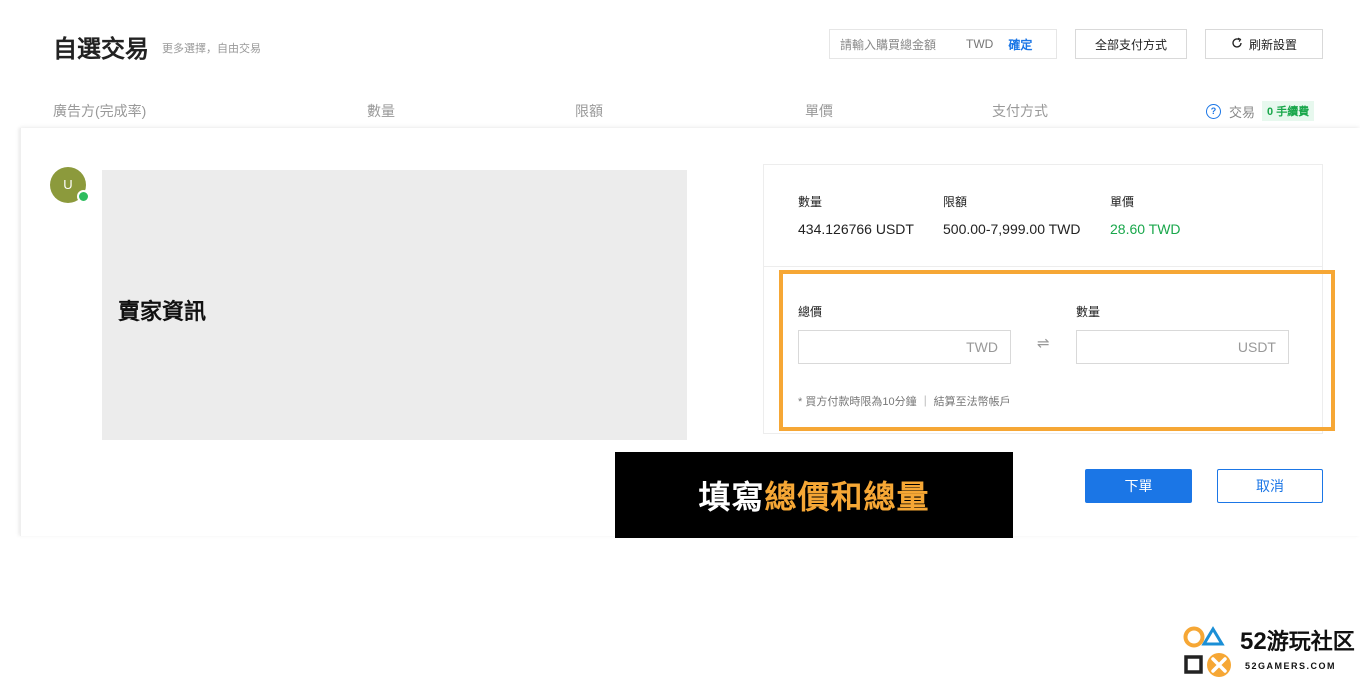 The height and width of the screenshot is (684, 1360). Describe the element at coordinates (1122, 202) in the screenshot. I see `price-label: 單價` at that location.